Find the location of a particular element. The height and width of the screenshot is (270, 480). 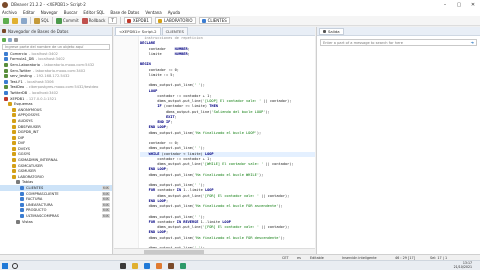

tree-item-label: DVF is located at coordinates (22, 143).